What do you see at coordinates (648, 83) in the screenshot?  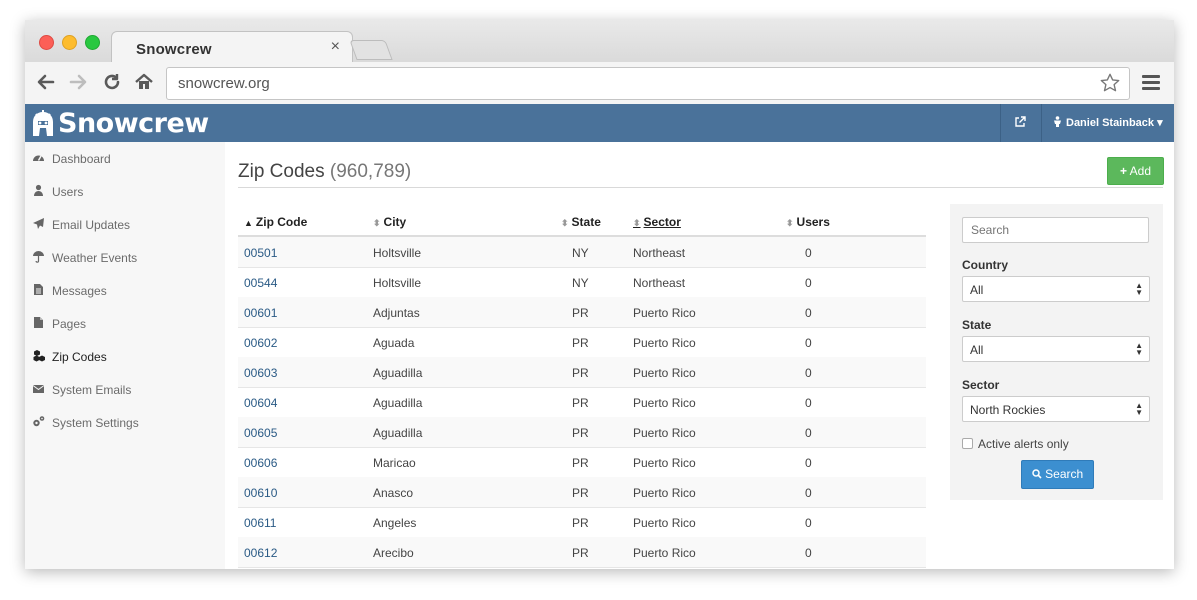 I see `address-bar: snowcrew.org` at bounding box center [648, 83].